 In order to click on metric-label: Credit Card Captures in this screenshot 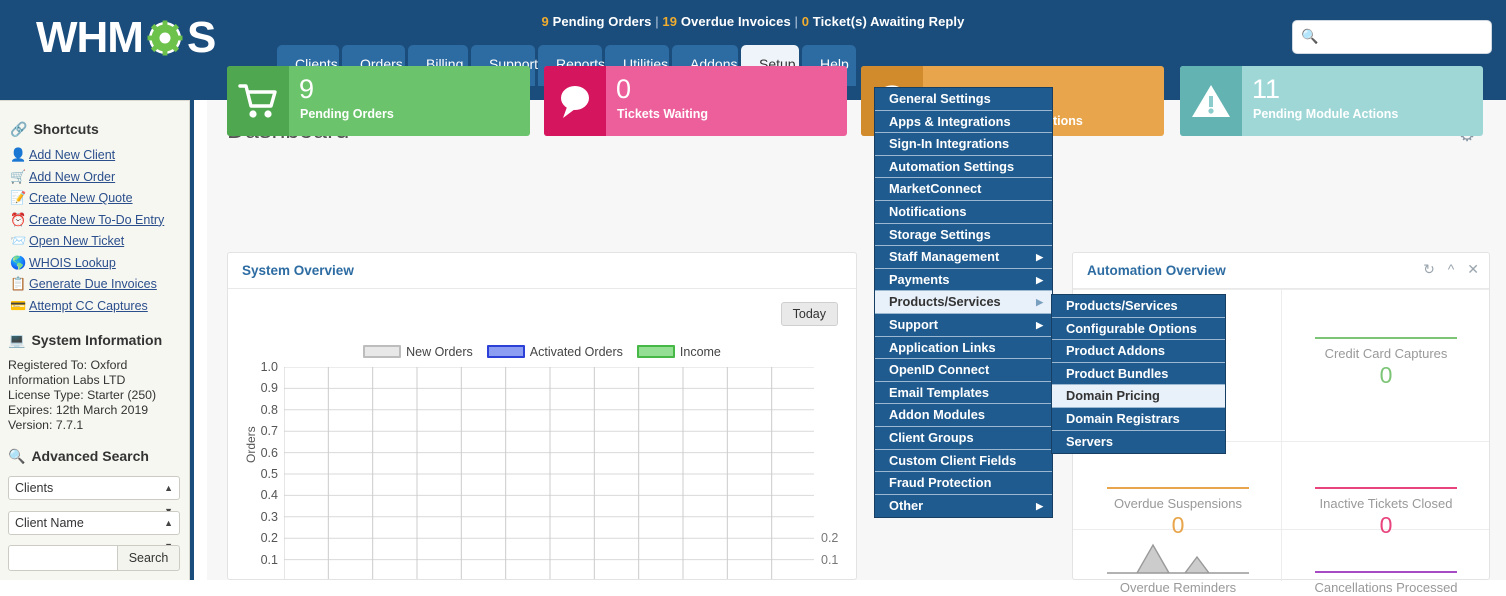, I will do `click(1386, 353)`.